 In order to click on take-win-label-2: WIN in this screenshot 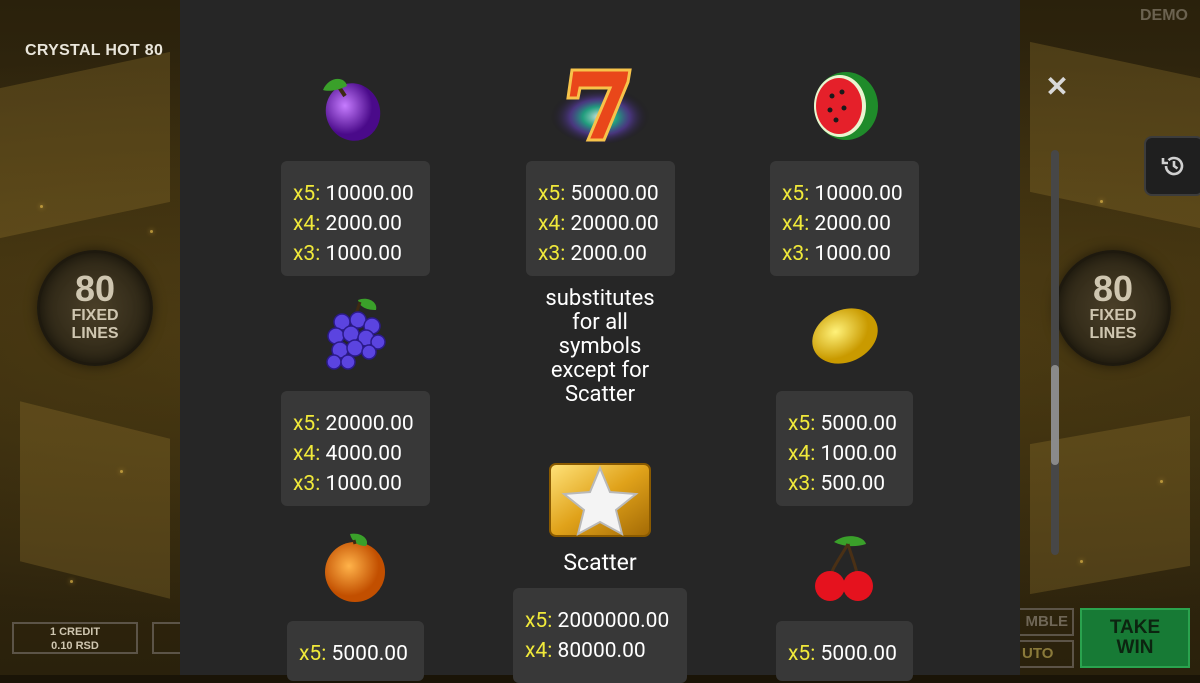, I will do `click(1135, 647)`.